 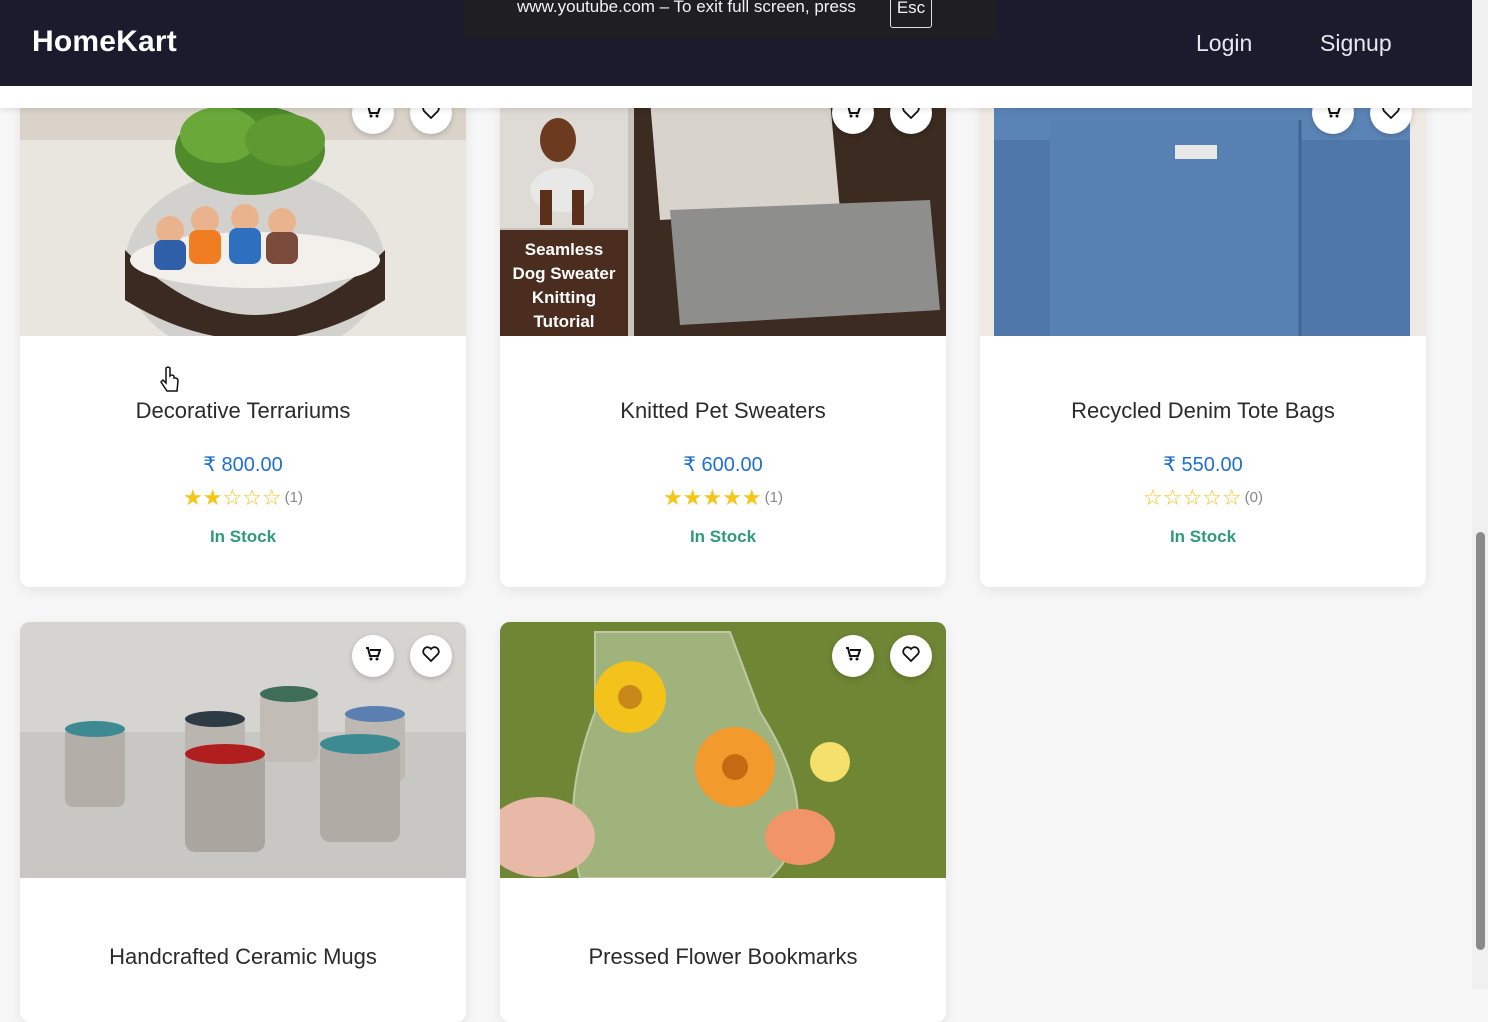 I want to click on brand-logo: HomeKart, so click(x=104, y=42).